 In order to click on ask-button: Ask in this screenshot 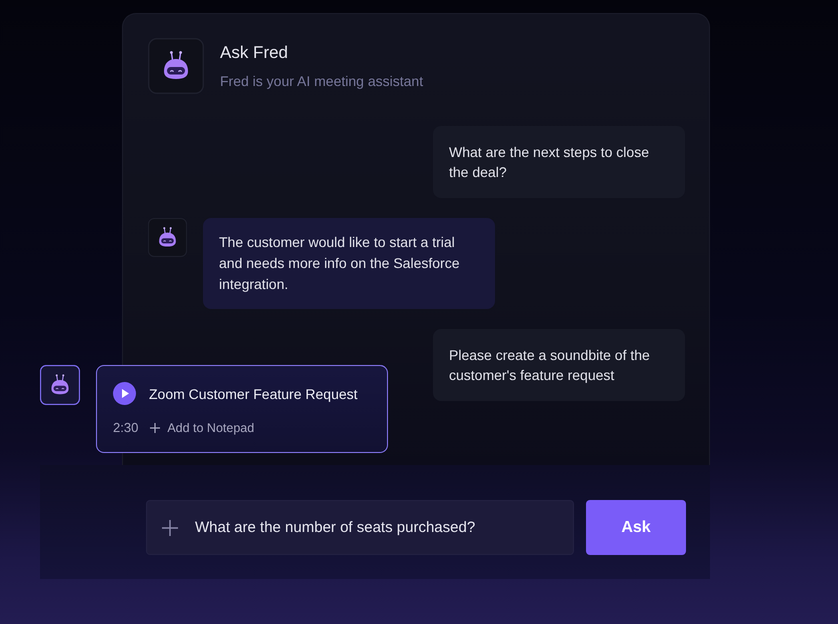, I will do `click(636, 527)`.